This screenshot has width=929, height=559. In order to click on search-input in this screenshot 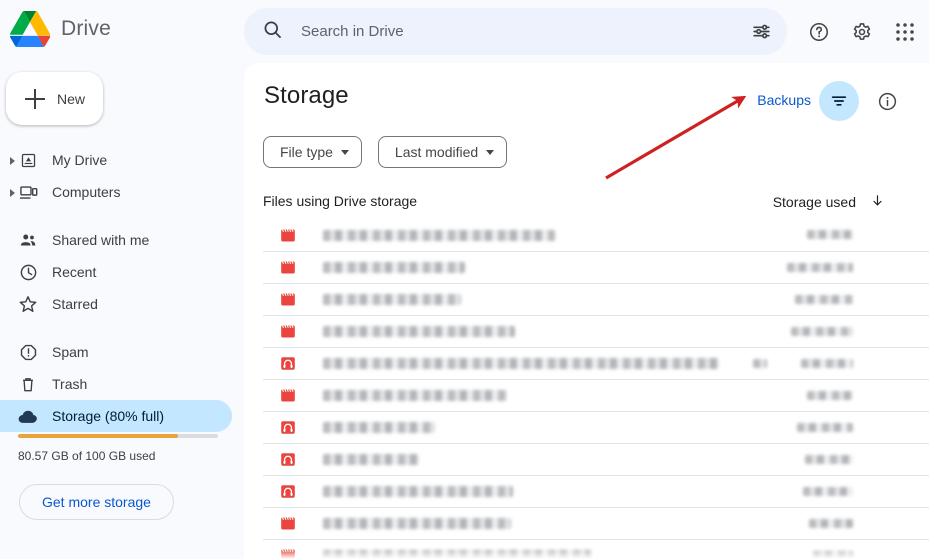, I will do `click(521, 31)`.